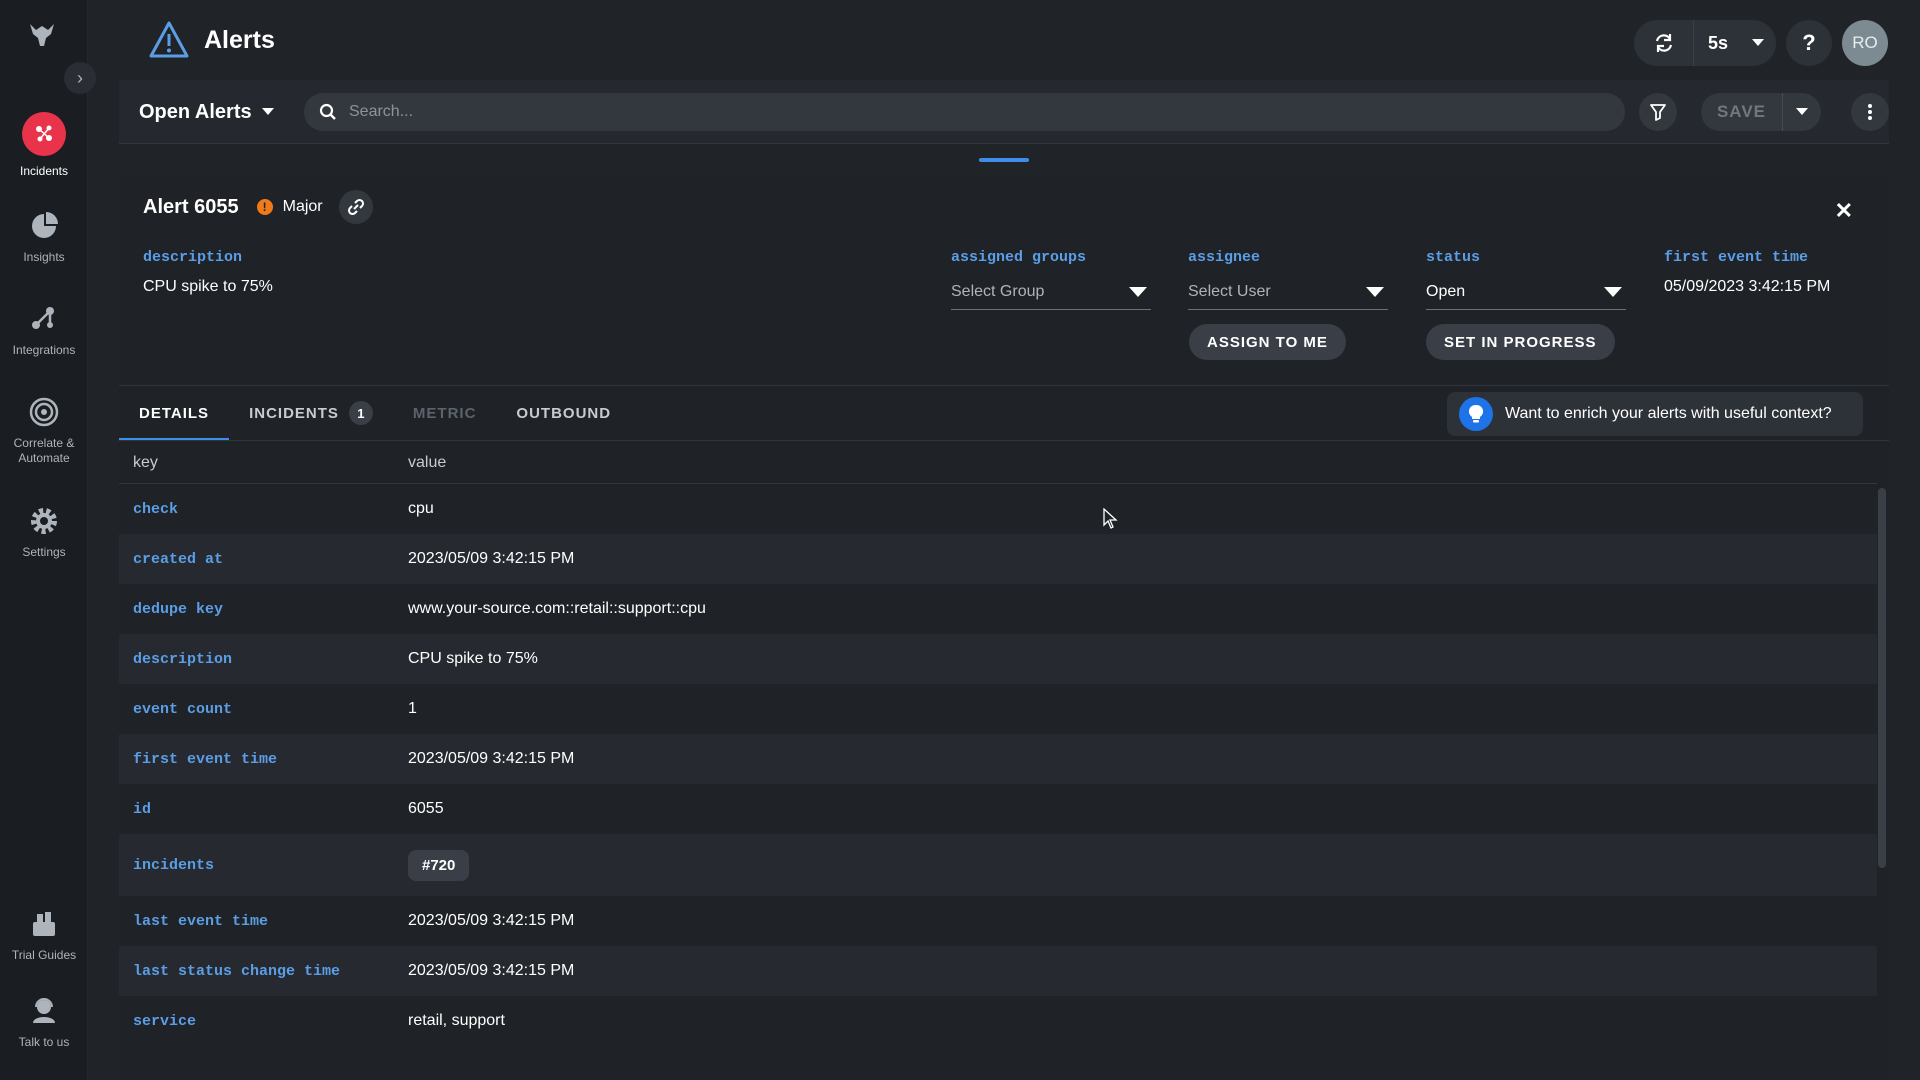 Image resolution: width=1920 pixels, height=1080 pixels. I want to click on tab-label: METRIC, so click(444, 413).